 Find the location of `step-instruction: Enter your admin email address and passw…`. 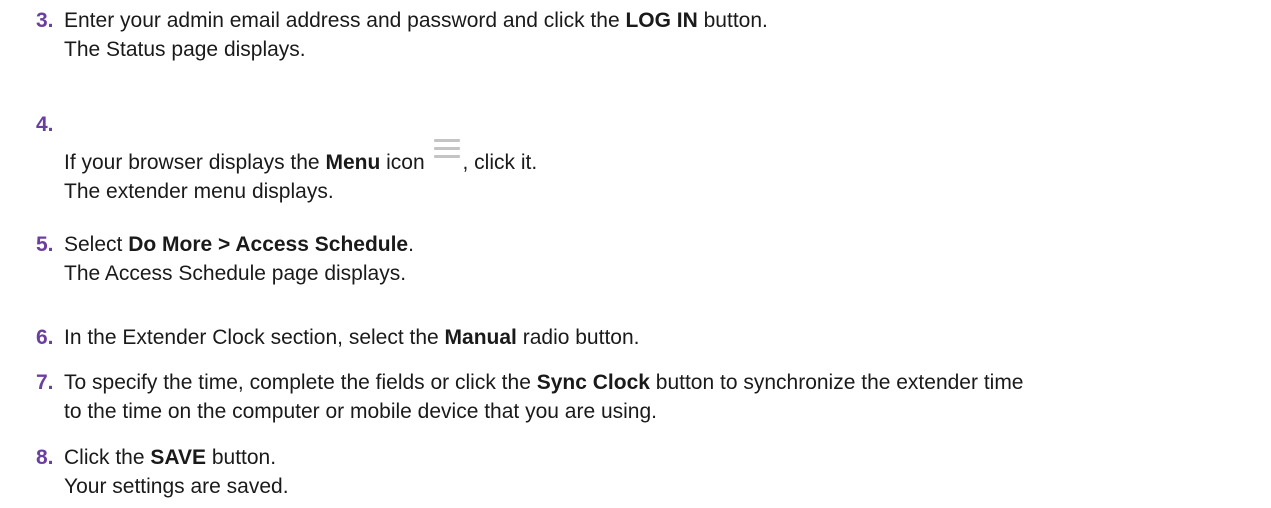

step-instruction: Enter your admin email address and passw… is located at coordinates (657, 20).